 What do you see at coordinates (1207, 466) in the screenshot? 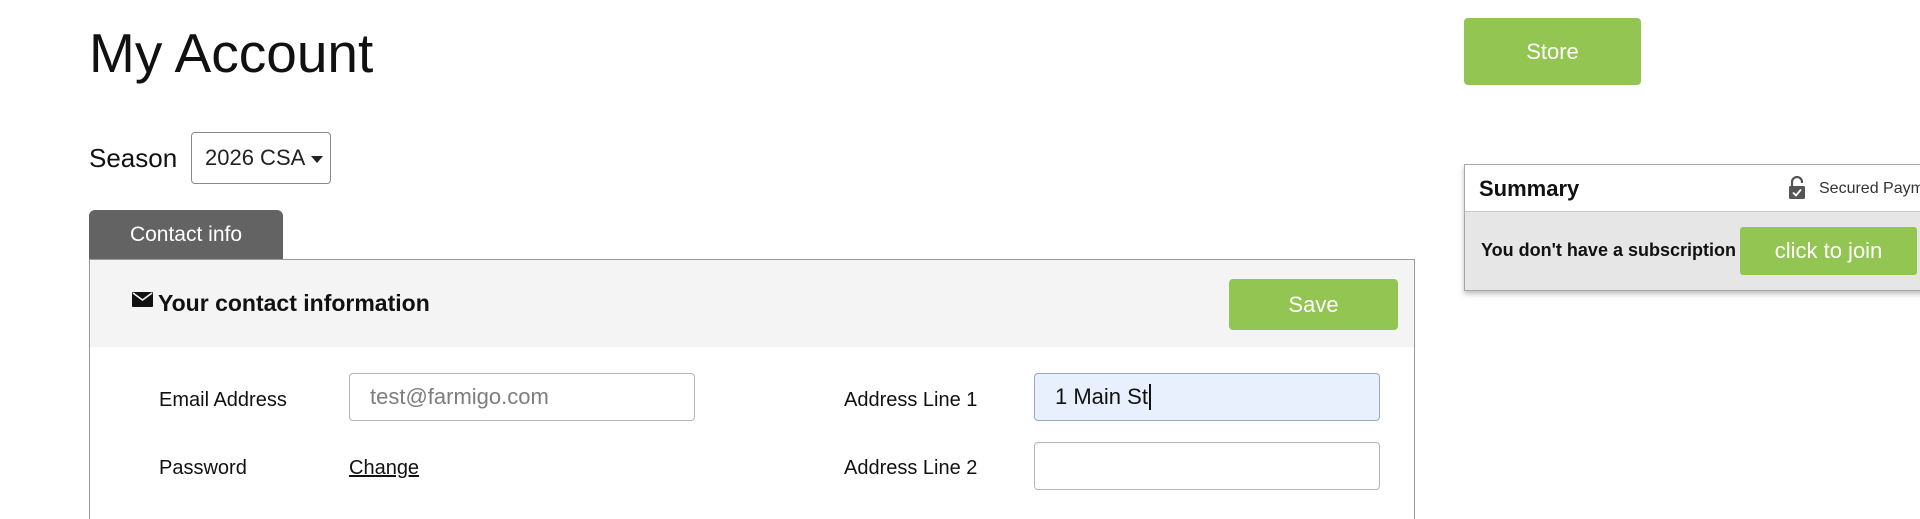
I see `address-line-2-field` at bounding box center [1207, 466].